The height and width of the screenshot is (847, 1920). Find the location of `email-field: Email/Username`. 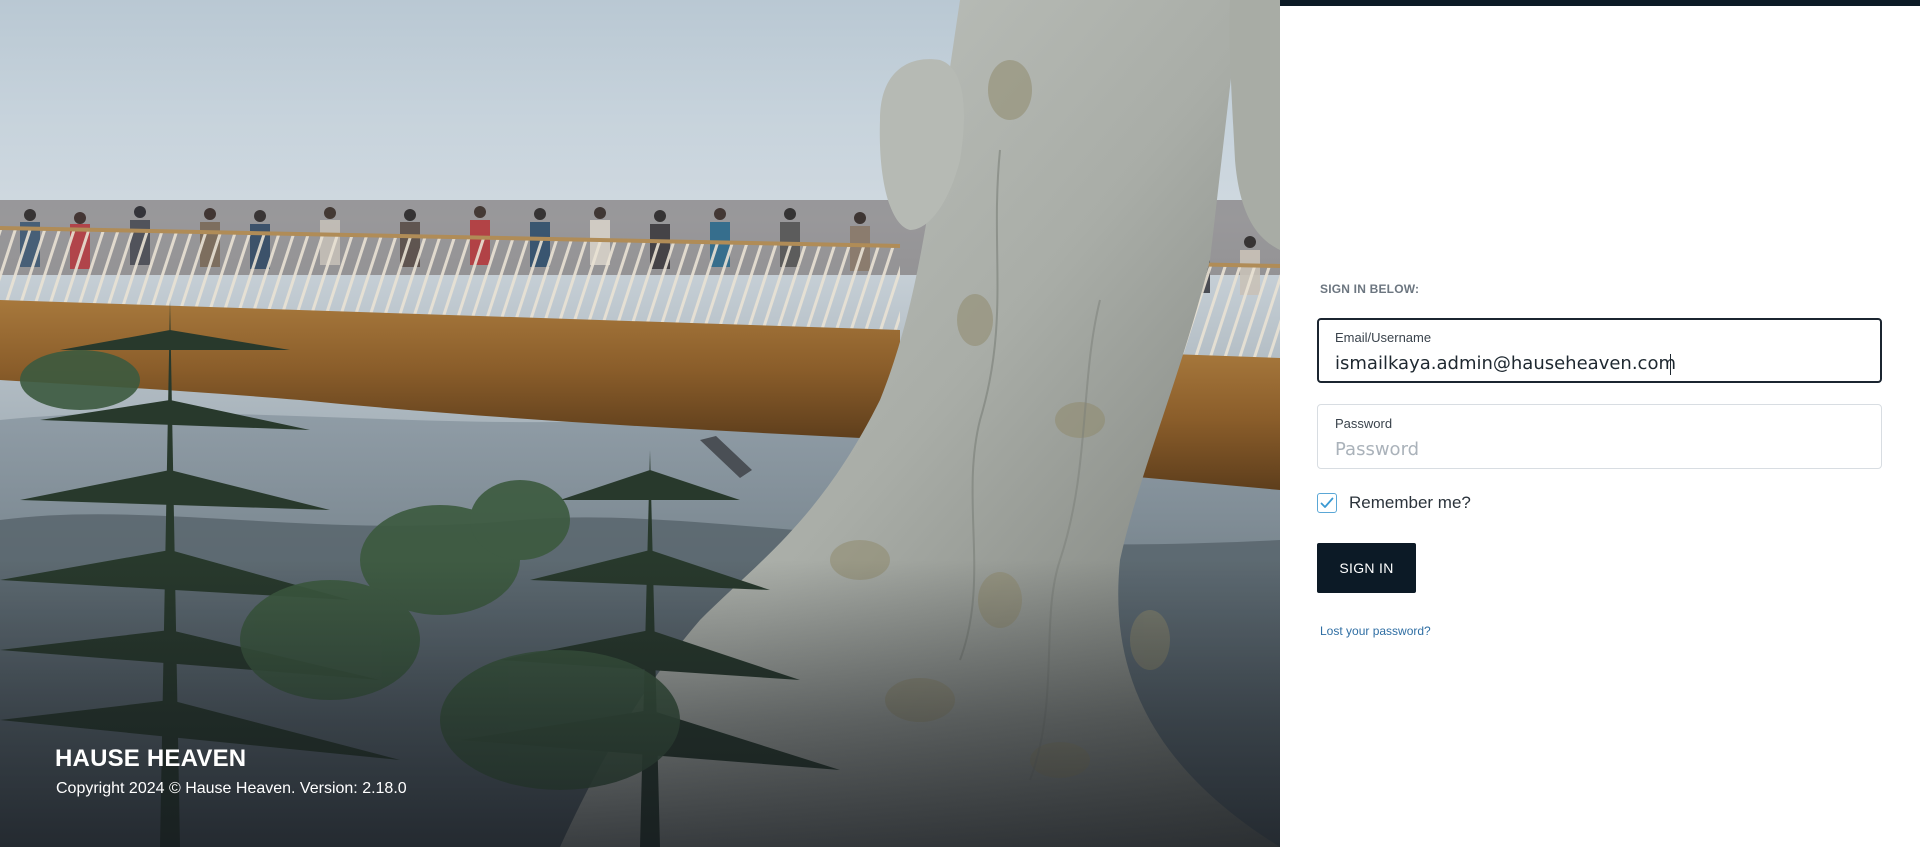

email-field: Email/Username is located at coordinates (1599, 350).